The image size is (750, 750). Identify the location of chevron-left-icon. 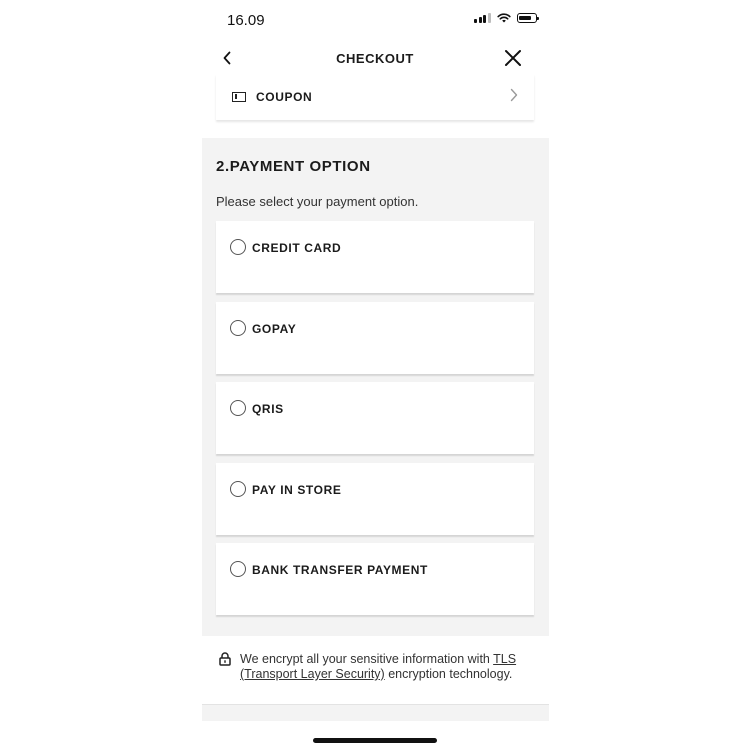
(227, 58).